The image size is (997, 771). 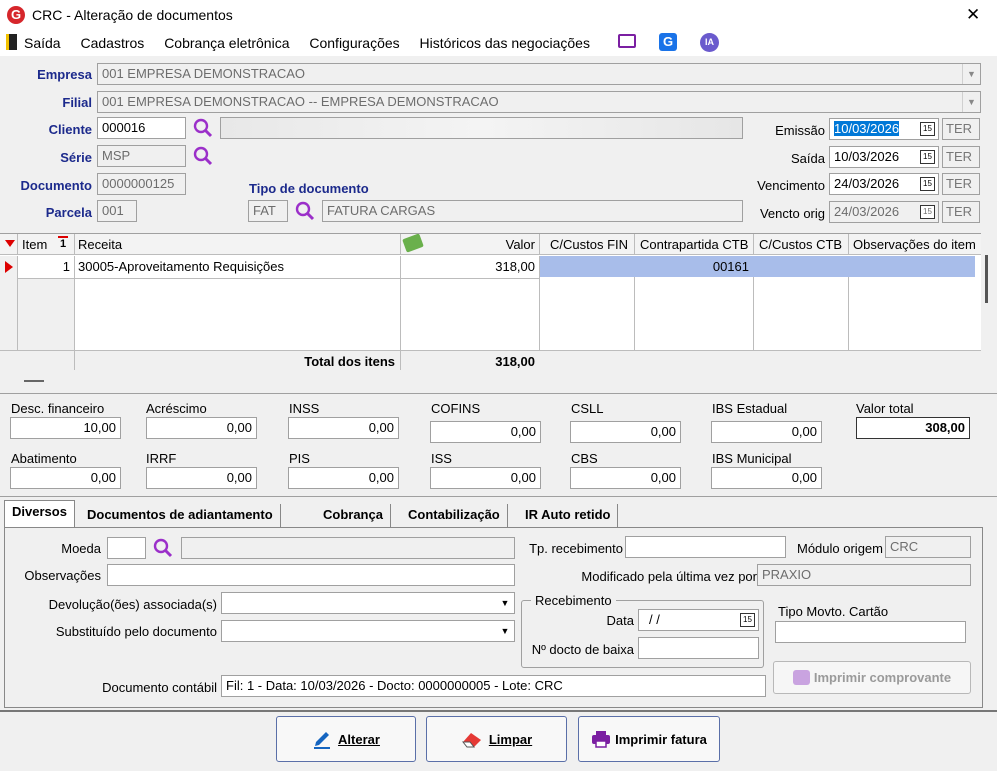 What do you see at coordinates (884, 129) in the screenshot?
I see `emissao-date-input: 10/03/2026 15` at bounding box center [884, 129].